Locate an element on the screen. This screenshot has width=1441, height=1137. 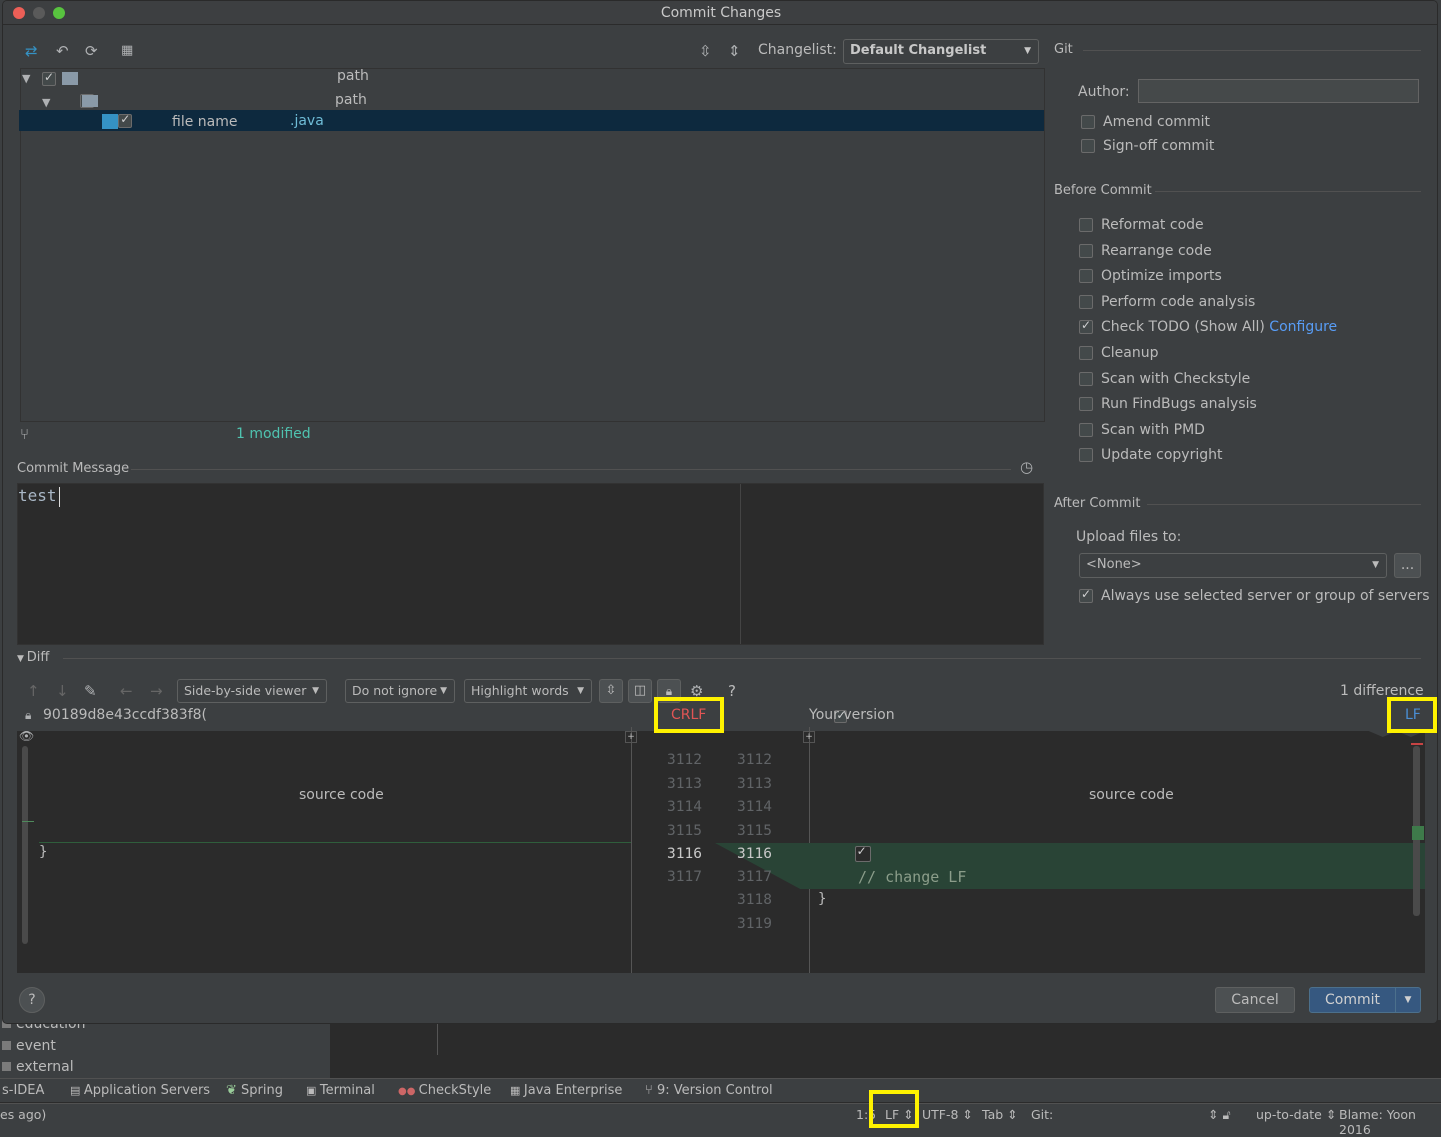
amend-commit-option: Amend commit is located at coordinates (1145, 122).